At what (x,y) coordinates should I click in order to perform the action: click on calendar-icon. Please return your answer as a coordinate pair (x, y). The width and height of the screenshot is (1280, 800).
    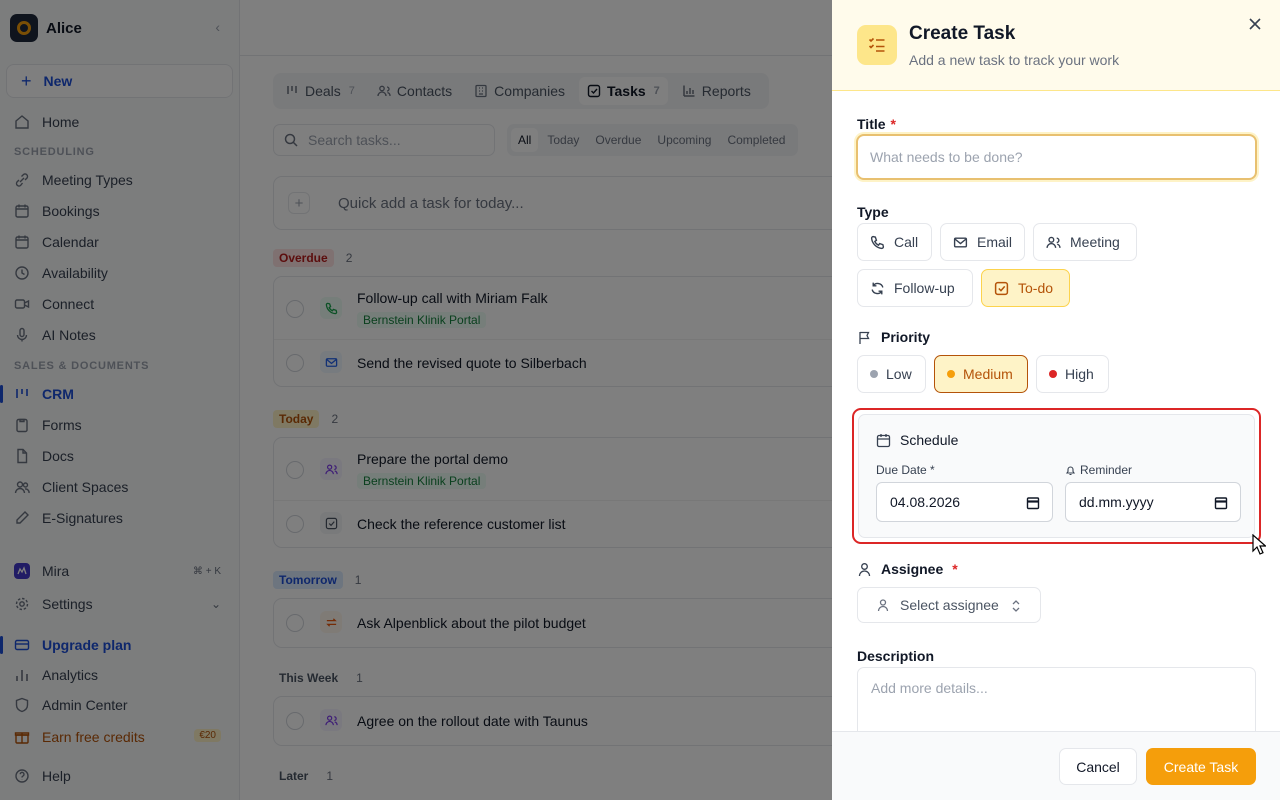
    Looking at the image, I should click on (883, 440).